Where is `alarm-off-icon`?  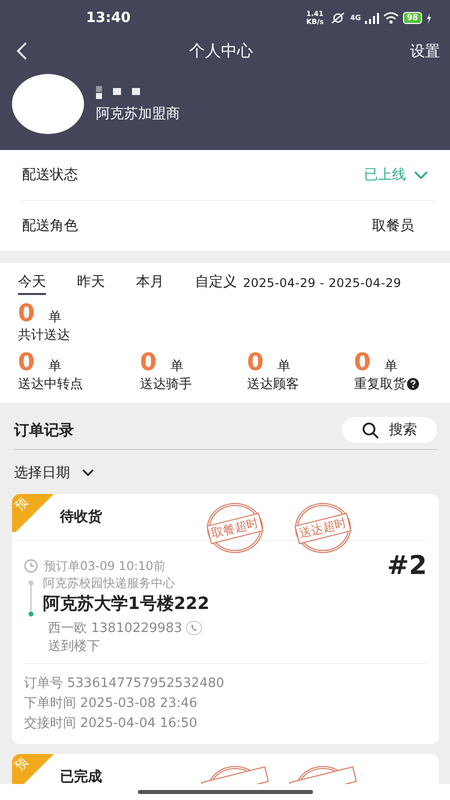 alarm-off-icon is located at coordinates (338, 18).